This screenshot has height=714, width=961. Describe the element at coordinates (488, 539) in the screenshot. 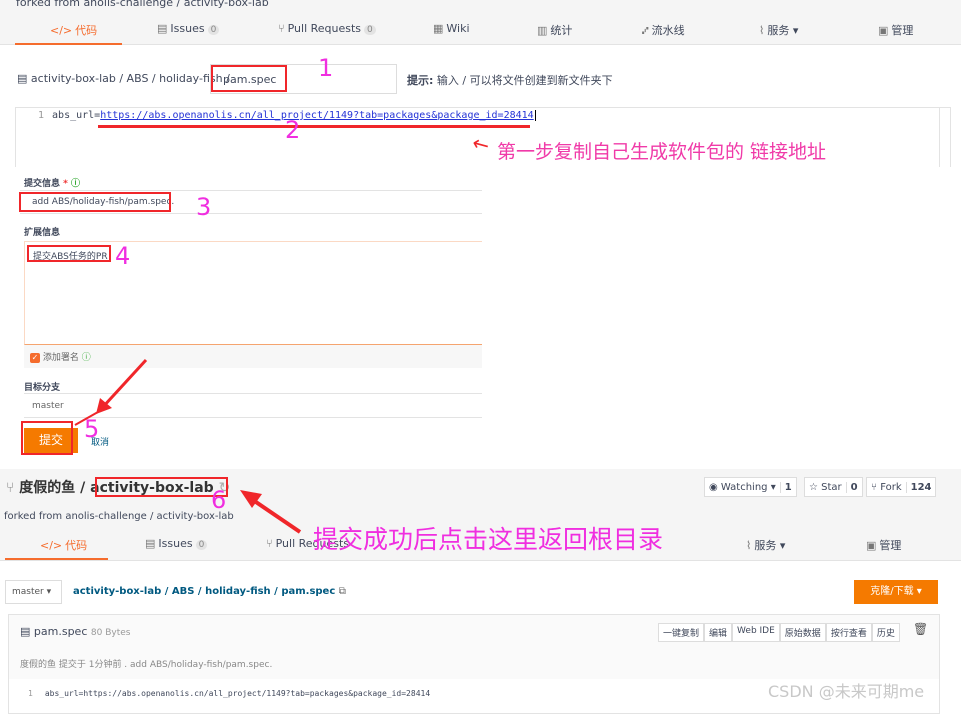

I see `annotation-step6: 提交成功后点击这里返回根目录` at that location.